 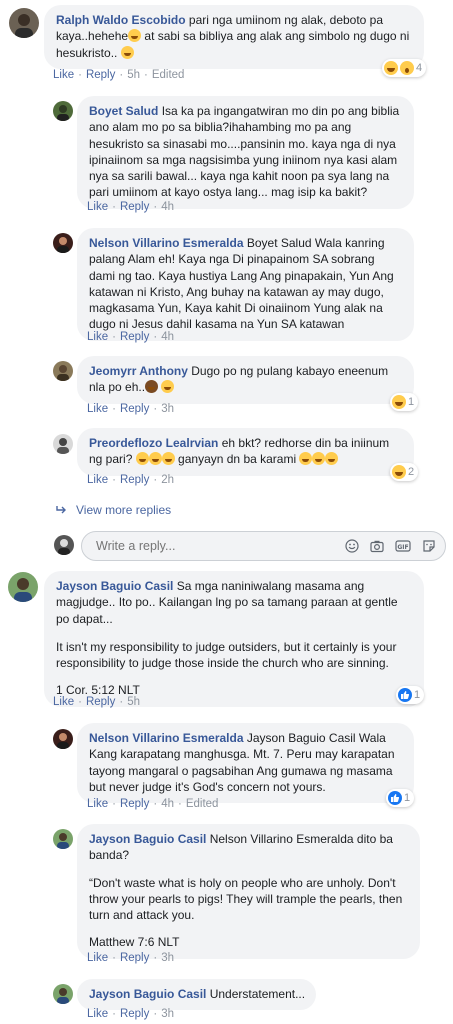 What do you see at coordinates (429, 546) in the screenshot?
I see `sticker-icon` at bounding box center [429, 546].